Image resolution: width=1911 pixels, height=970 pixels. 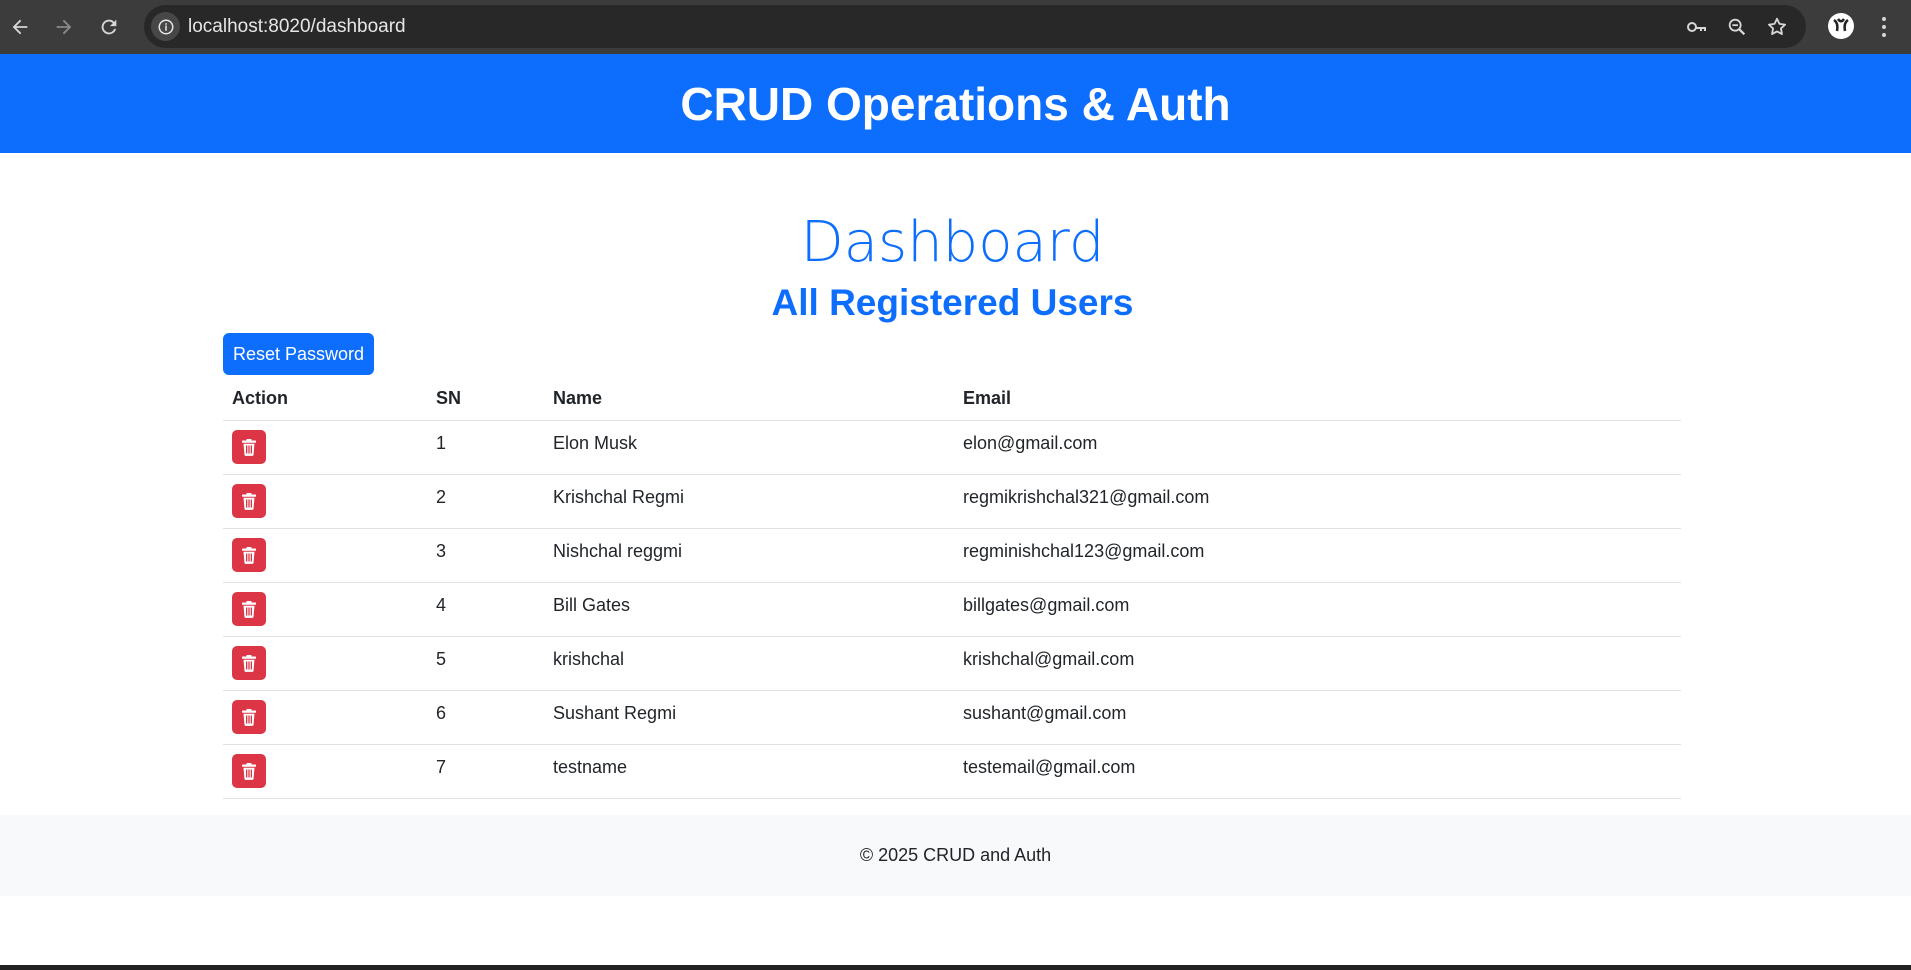 I want to click on table-header-row: Action SN Name Email, so click(x=952, y=399).